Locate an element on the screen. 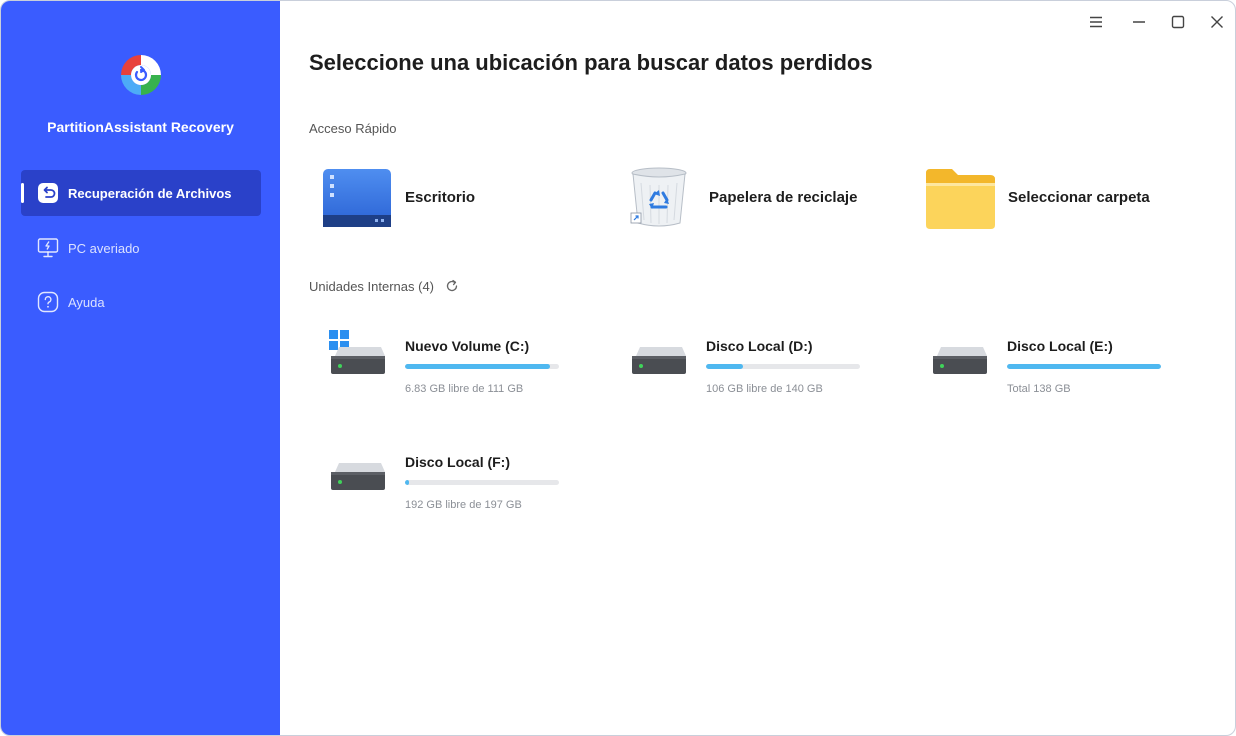 The height and width of the screenshot is (736, 1236). app-name: PartitionAssistant Recovery is located at coordinates (140, 127).